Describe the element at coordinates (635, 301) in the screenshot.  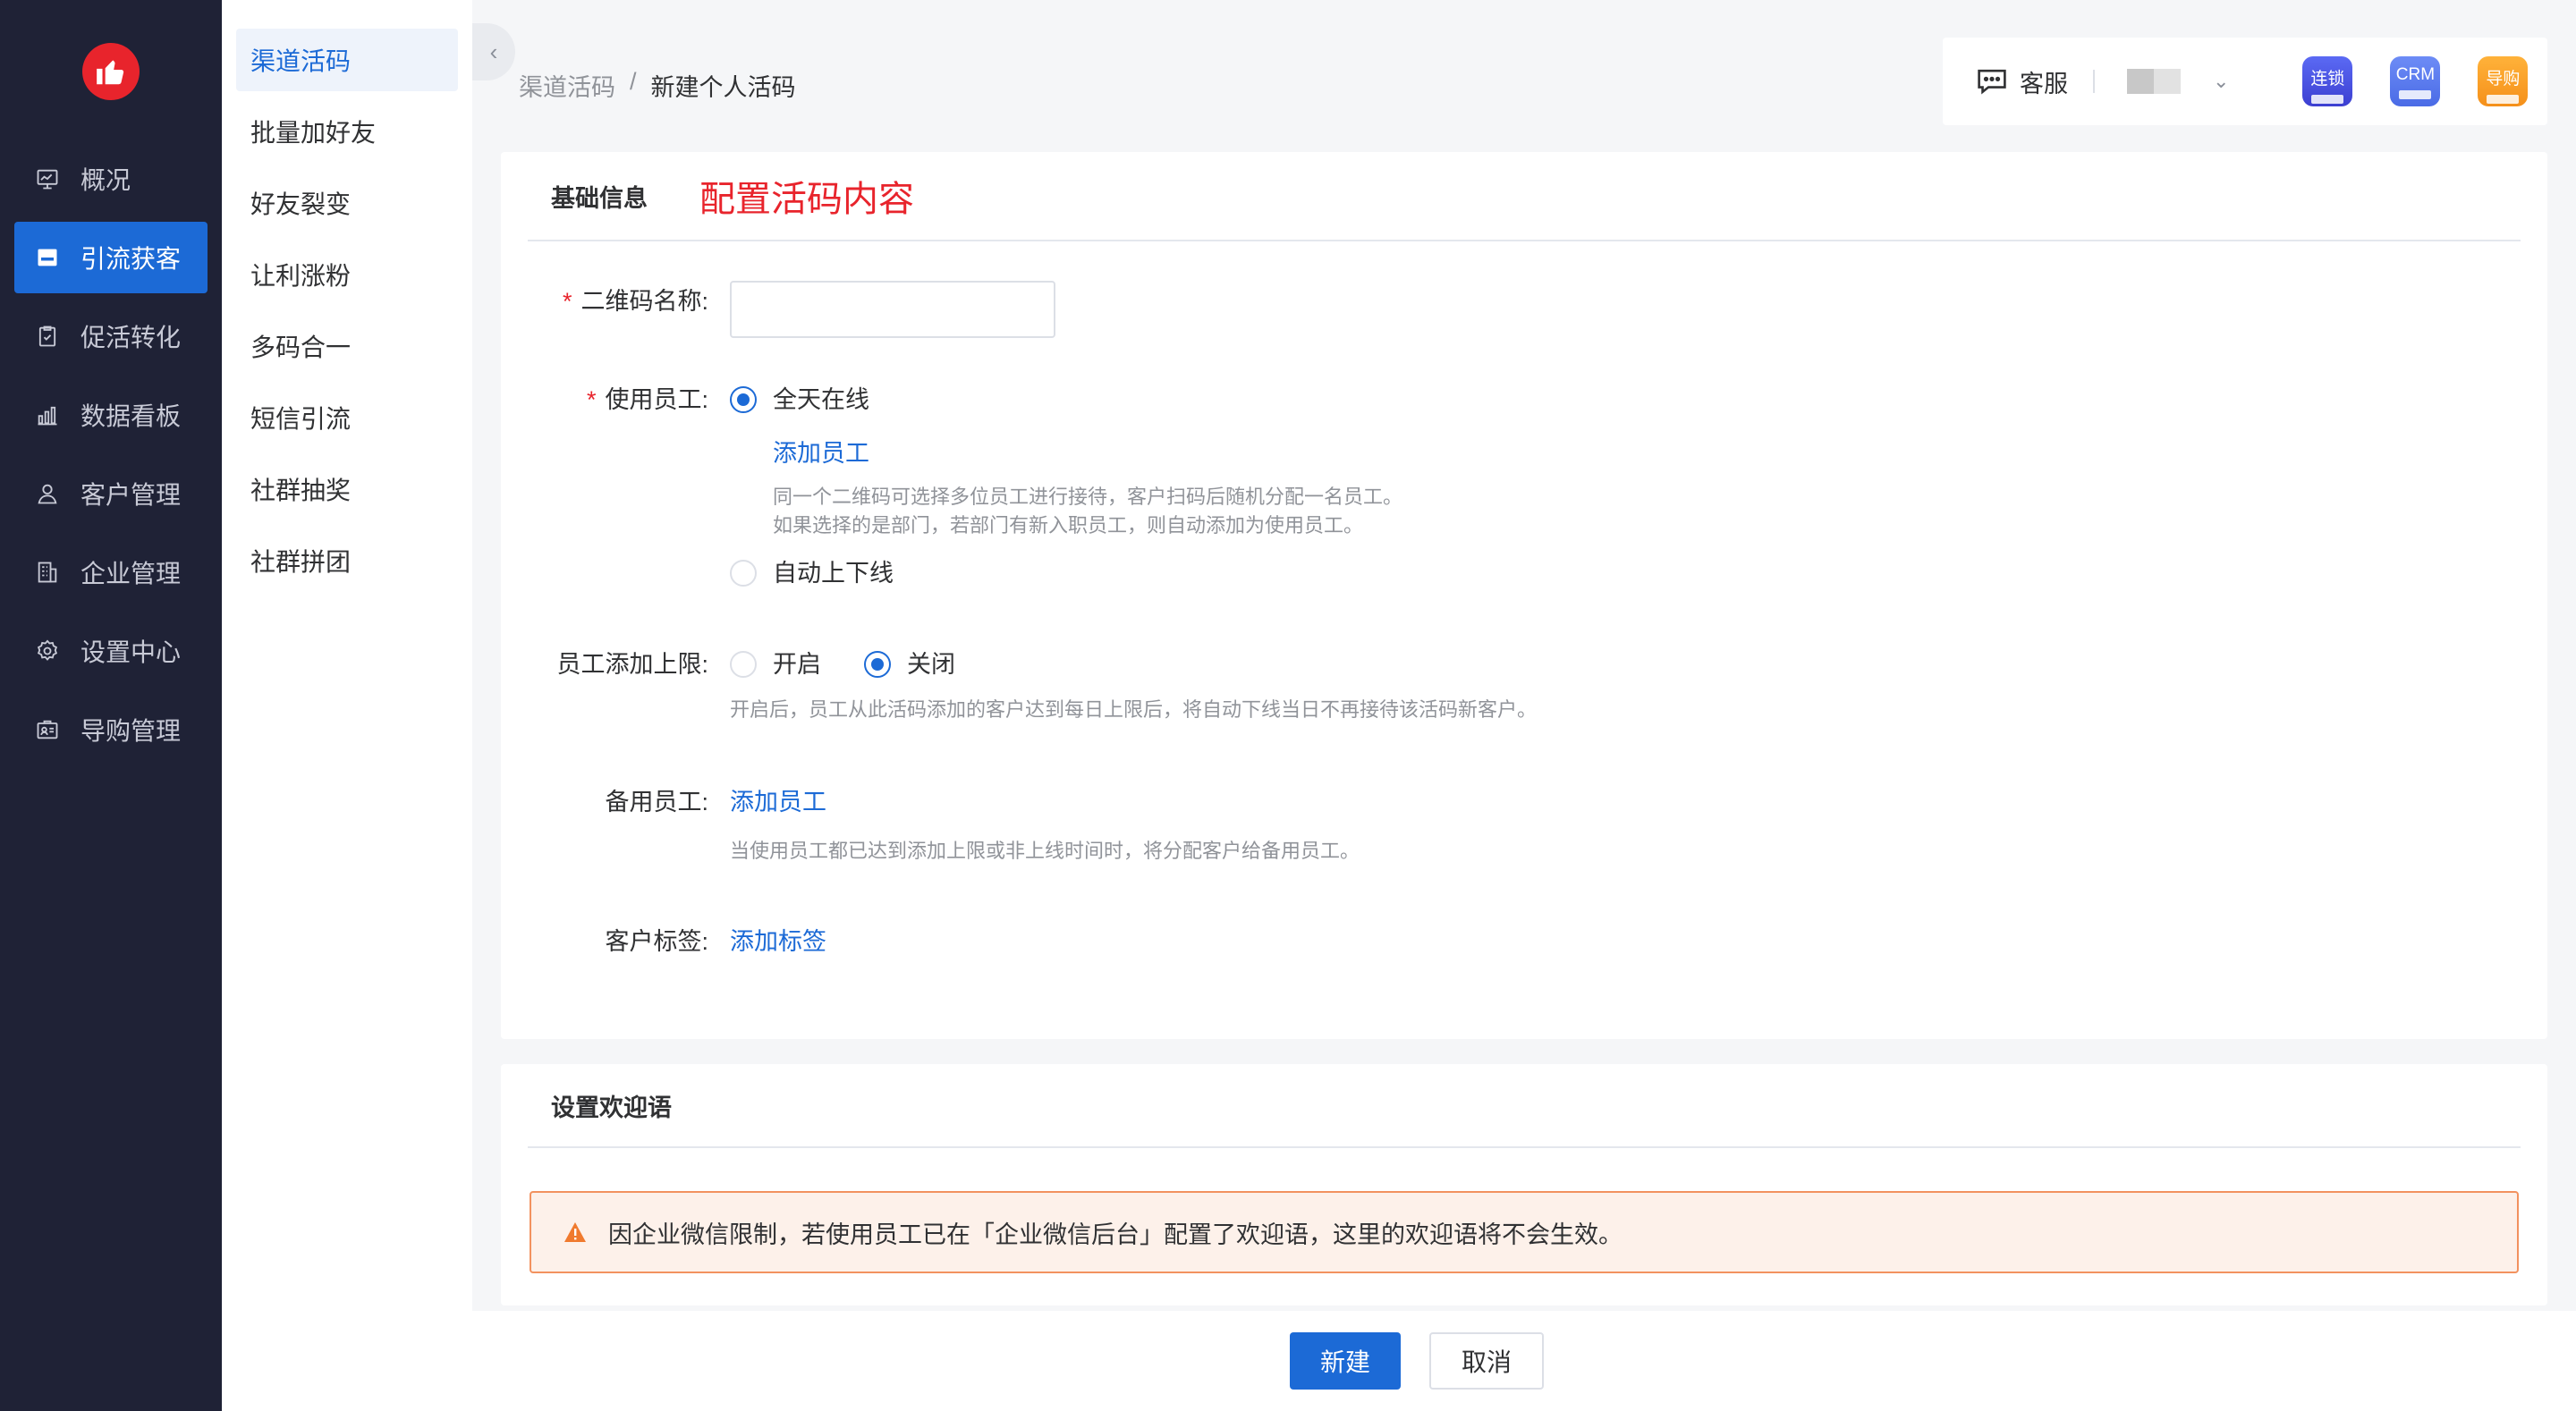
I see `qr-name-label: * 二维码名称:` at that location.